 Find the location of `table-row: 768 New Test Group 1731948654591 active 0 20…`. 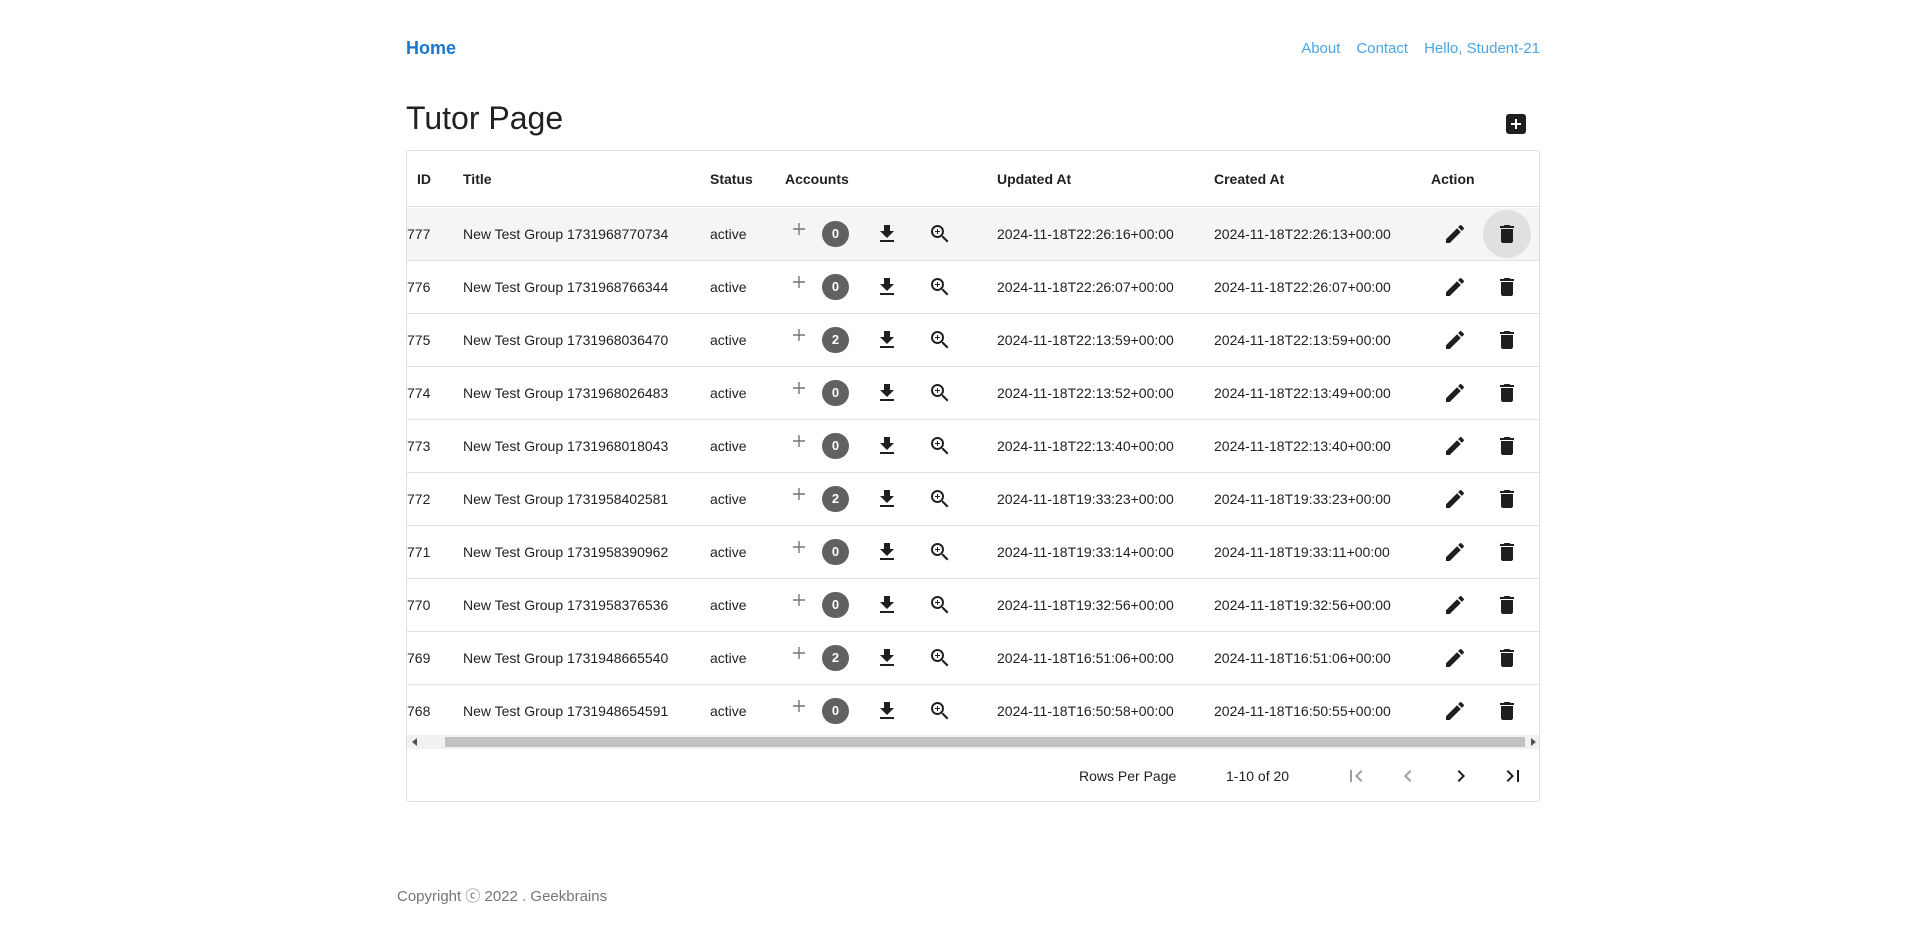

table-row: 768 New Test Group 1731948654591 active 0 20… is located at coordinates (973, 711).